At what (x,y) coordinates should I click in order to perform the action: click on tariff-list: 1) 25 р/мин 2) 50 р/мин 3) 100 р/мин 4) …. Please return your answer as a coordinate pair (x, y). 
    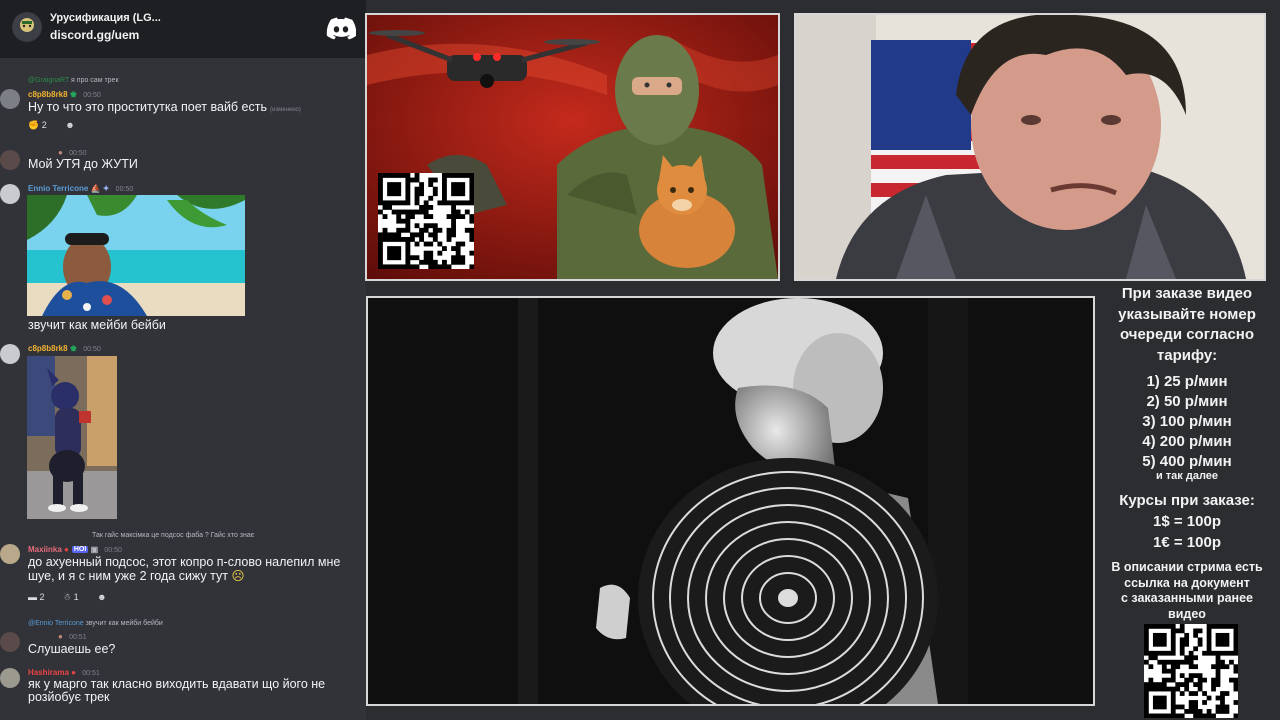
    Looking at the image, I should click on (1187, 422).